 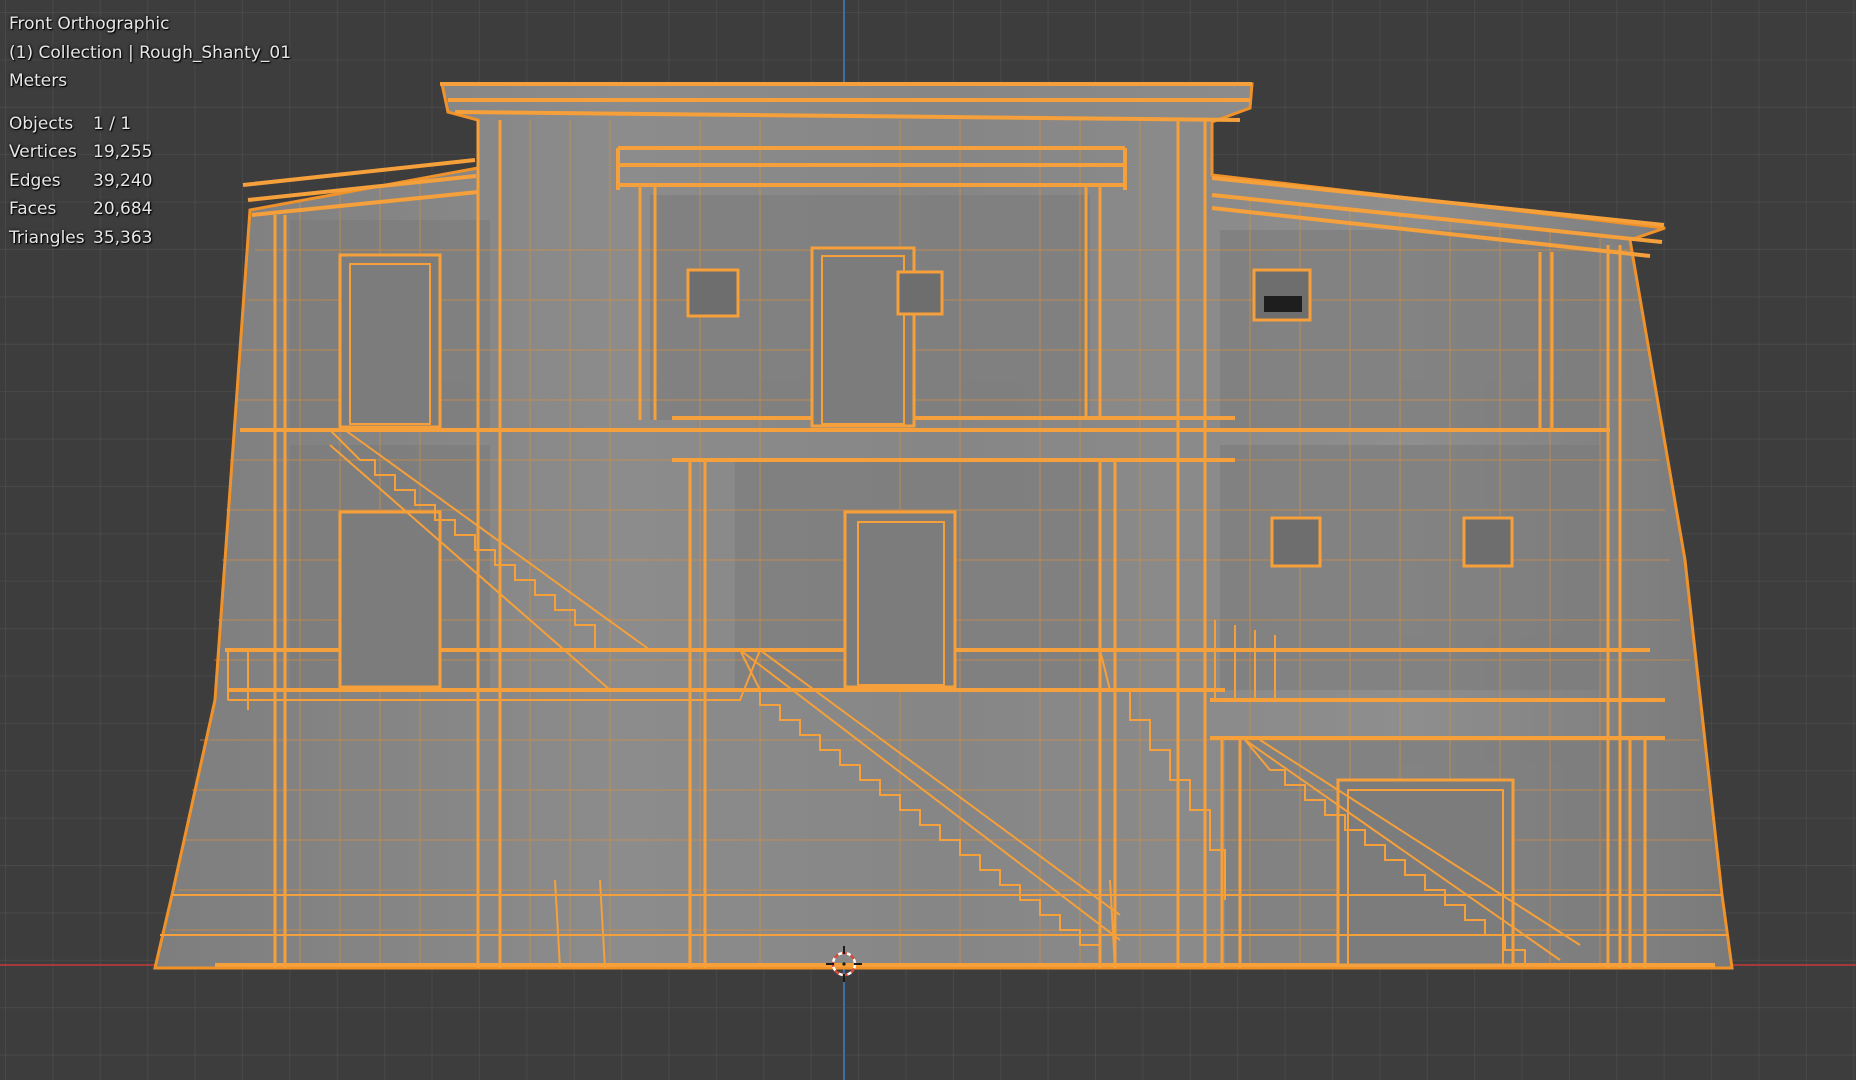 What do you see at coordinates (123, 237) in the screenshot?
I see `stat-value-triangles: 35,363` at bounding box center [123, 237].